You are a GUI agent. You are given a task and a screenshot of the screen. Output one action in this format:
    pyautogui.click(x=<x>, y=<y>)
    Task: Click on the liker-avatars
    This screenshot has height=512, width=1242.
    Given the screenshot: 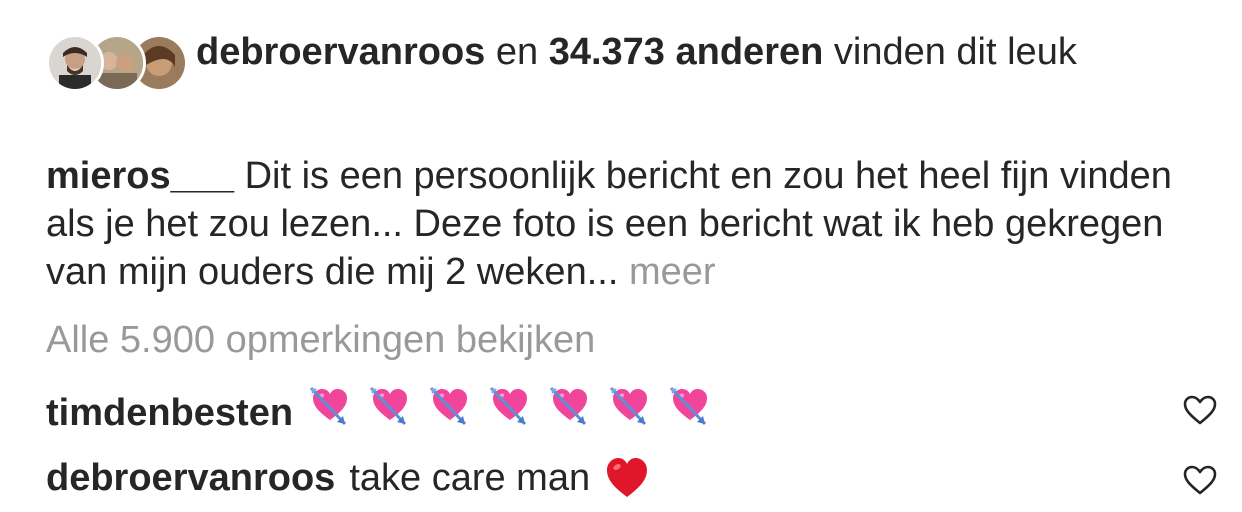 What is the action you would take?
    pyautogui.click(x=117, y=63)
    